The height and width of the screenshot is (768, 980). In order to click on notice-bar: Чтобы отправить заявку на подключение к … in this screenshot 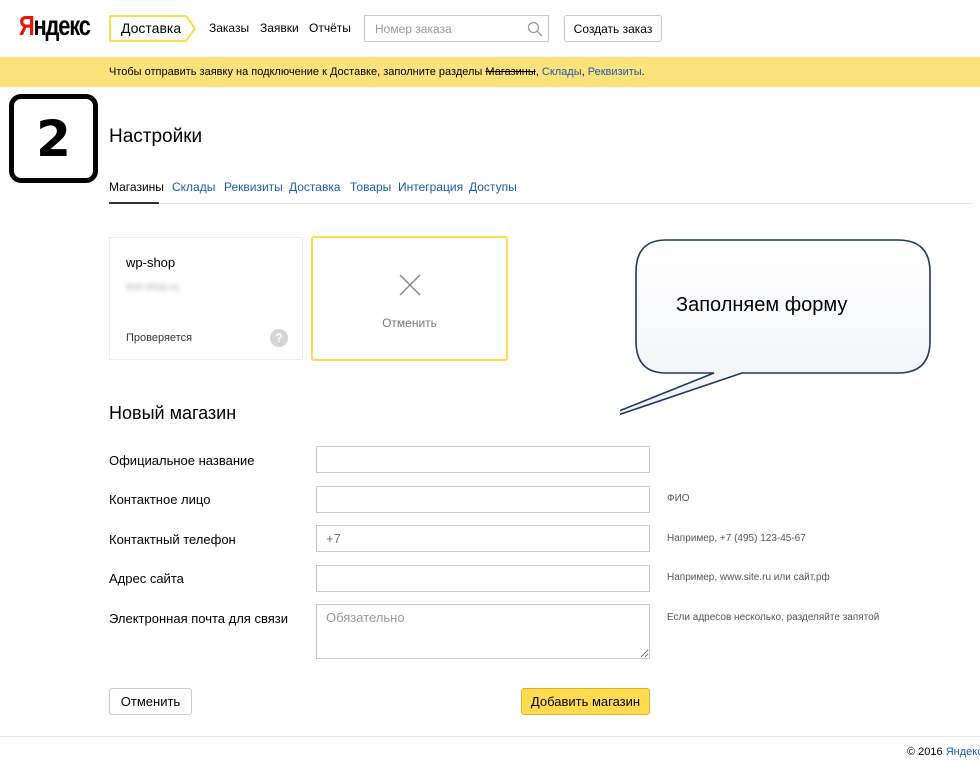, I will do `click(490, 72)`.